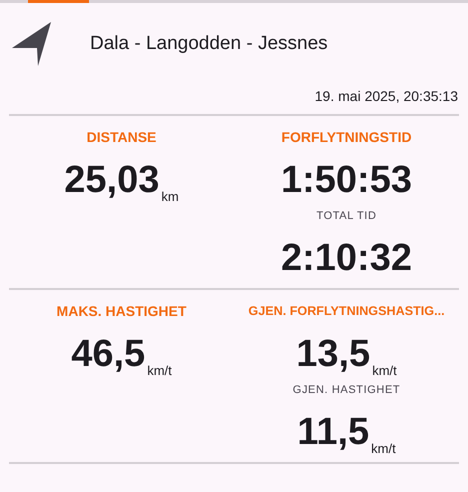  I want to click on stat-value: 11,5, so click(333, 432).